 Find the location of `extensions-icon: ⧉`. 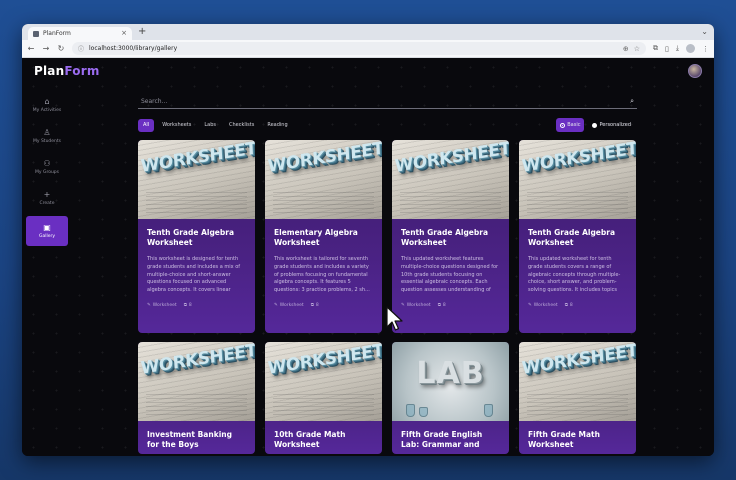

extensions-icon: ⧉ is located at coordinates (655, 48).